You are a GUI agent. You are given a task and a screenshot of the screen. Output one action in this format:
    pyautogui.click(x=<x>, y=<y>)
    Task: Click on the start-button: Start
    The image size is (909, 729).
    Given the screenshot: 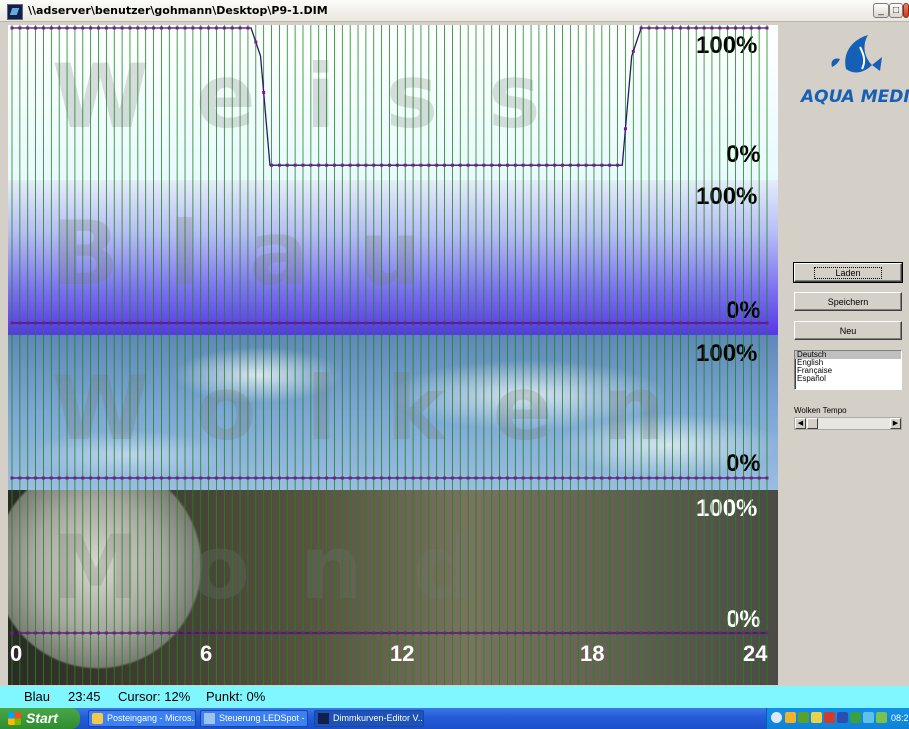 What is the action you would take?
    pyautogui.click(x=40, y=718)
    